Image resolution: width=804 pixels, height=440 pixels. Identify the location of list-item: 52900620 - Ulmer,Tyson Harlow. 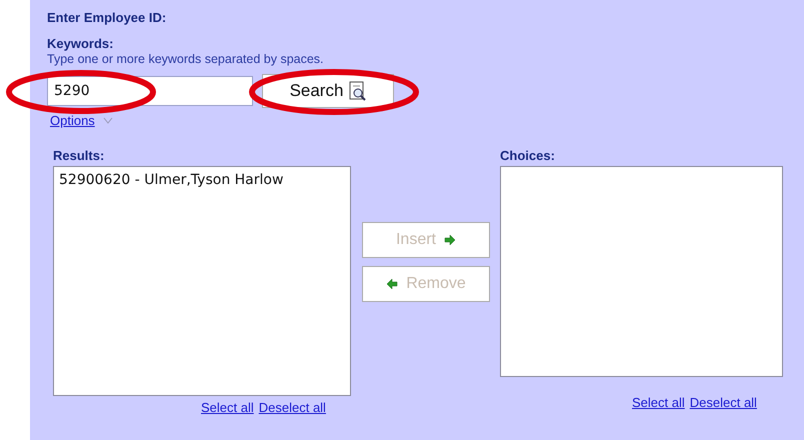
(171, 180).